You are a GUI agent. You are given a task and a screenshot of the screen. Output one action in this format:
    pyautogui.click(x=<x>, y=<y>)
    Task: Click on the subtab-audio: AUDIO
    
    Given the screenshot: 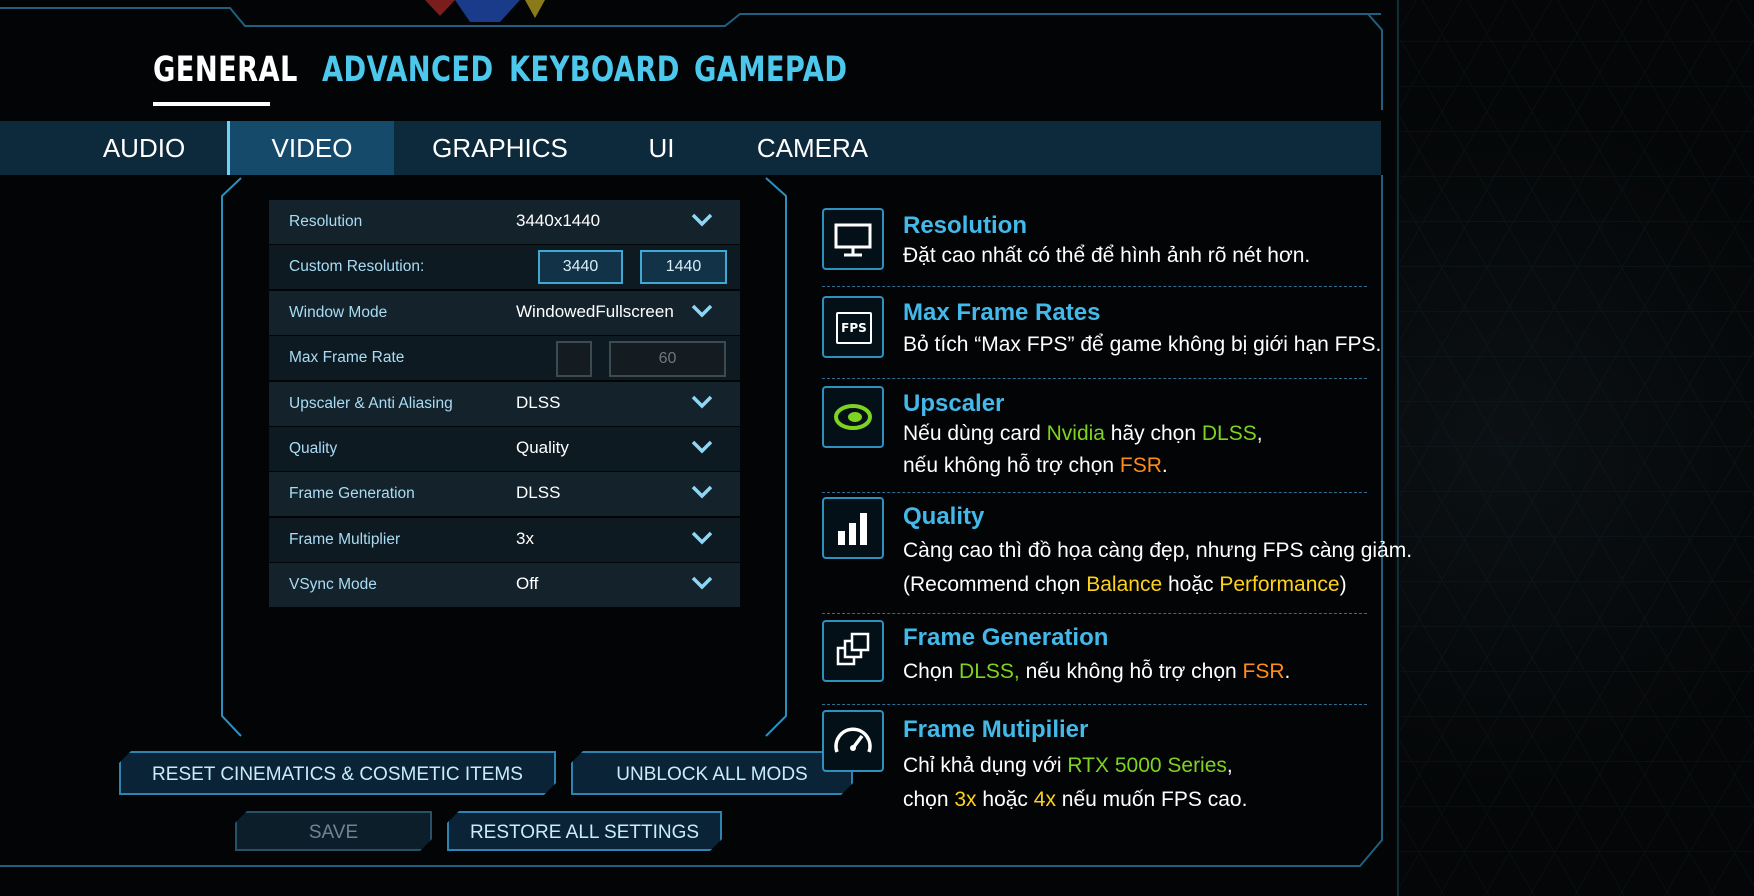 What is the action you would take?
    pyautogui.click(x=144, y=148)
    